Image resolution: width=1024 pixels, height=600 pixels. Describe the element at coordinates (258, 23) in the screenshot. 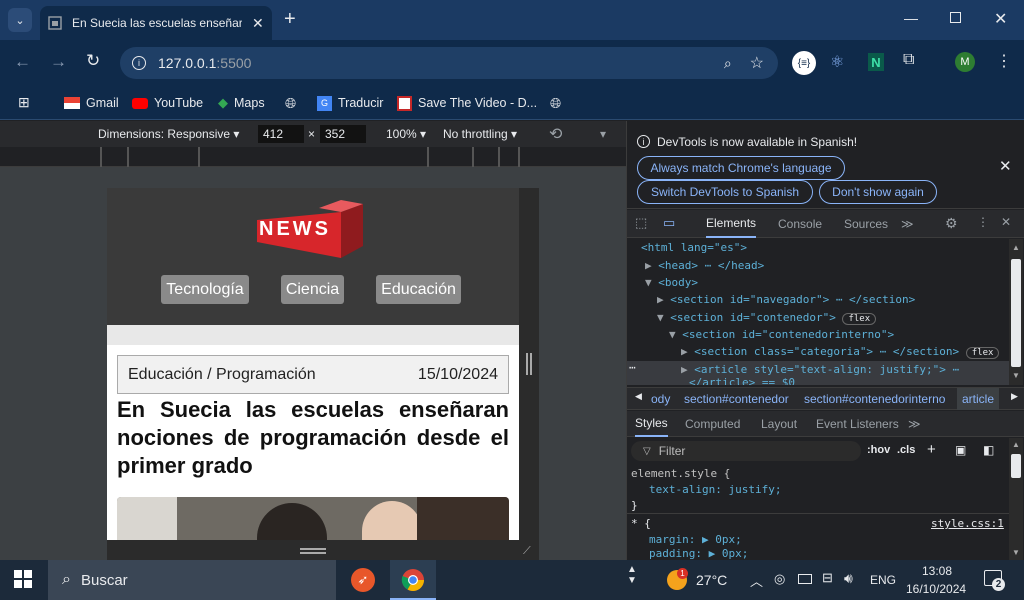

I see `close-tab-icon: ✕` at that location.